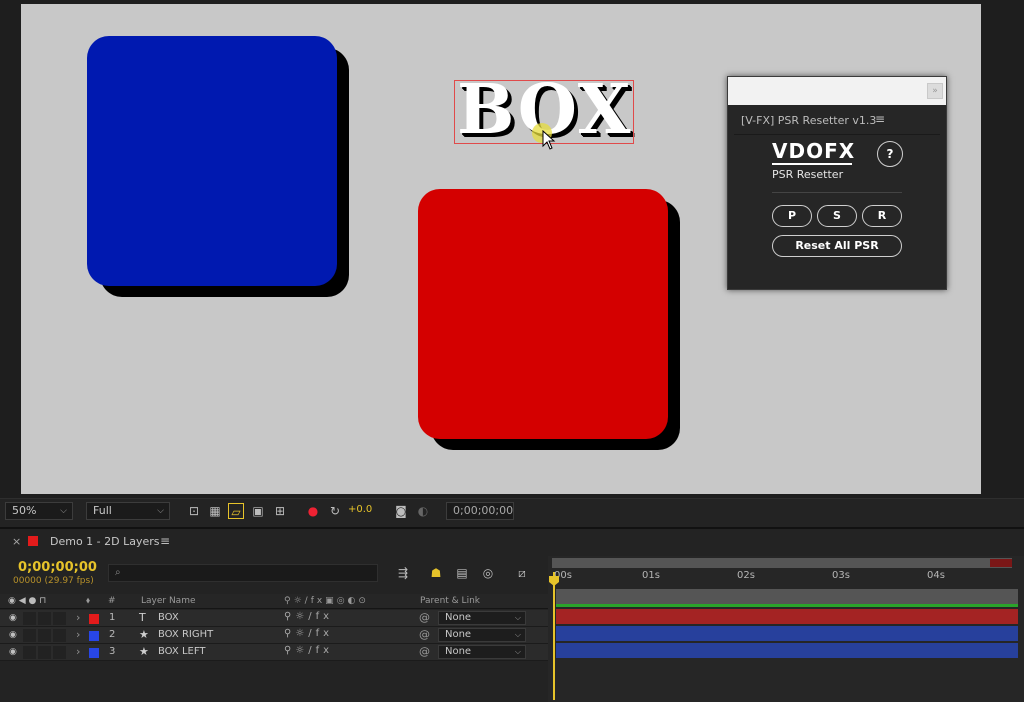  What do you see at coordinates (212, 161) in the screenshot?
I see `blue-box-layer` at bounding box center [212, 161].